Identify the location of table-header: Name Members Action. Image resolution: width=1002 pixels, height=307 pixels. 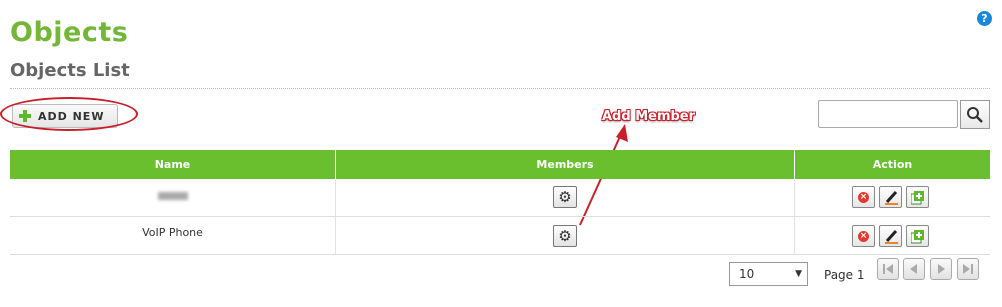
(500, 164).